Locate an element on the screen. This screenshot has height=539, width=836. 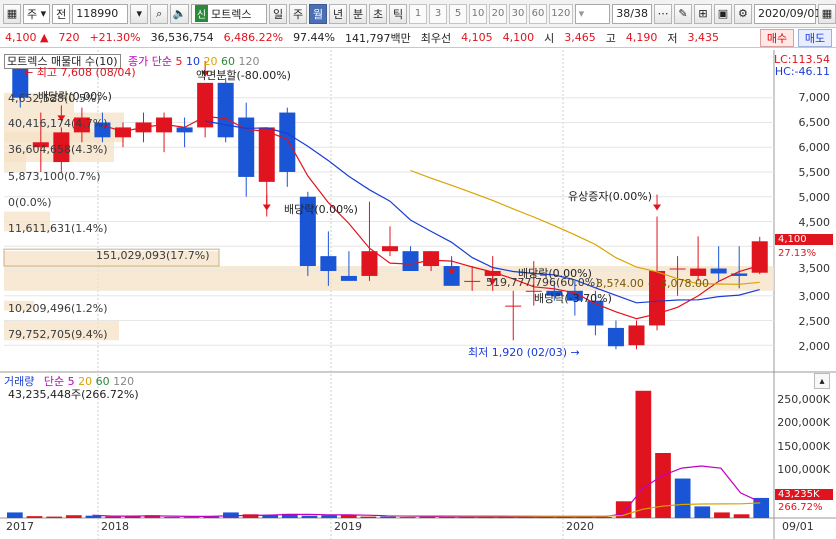
type-select: 주 ▾ is located at coordinates (37, 13).